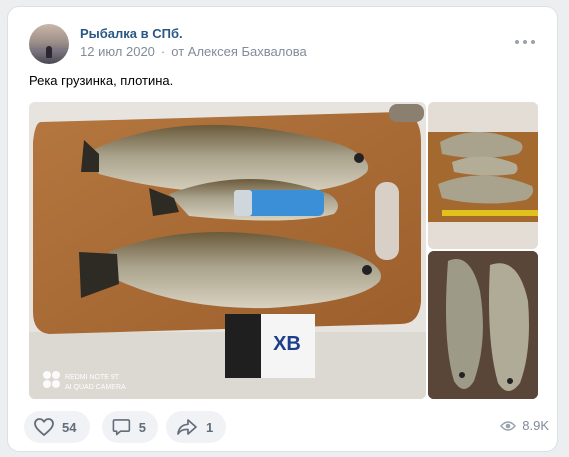 This screenshot has height=457, width=569. I want to click on group-avatar, so click(49, 44).